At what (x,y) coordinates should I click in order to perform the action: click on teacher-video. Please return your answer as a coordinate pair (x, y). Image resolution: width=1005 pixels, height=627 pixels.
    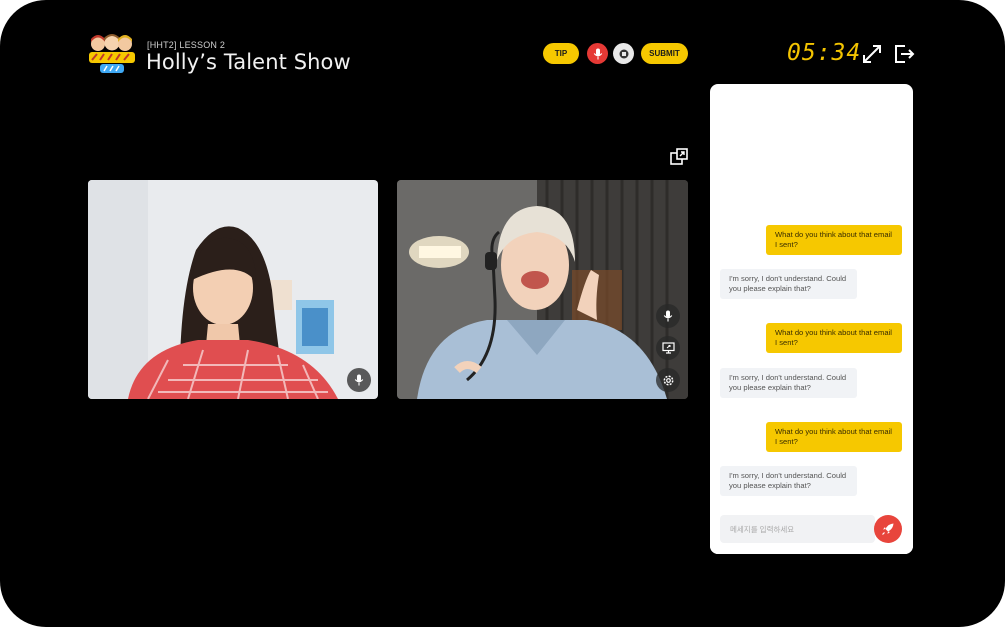
    Looking at the image, I should click on (542, 289).